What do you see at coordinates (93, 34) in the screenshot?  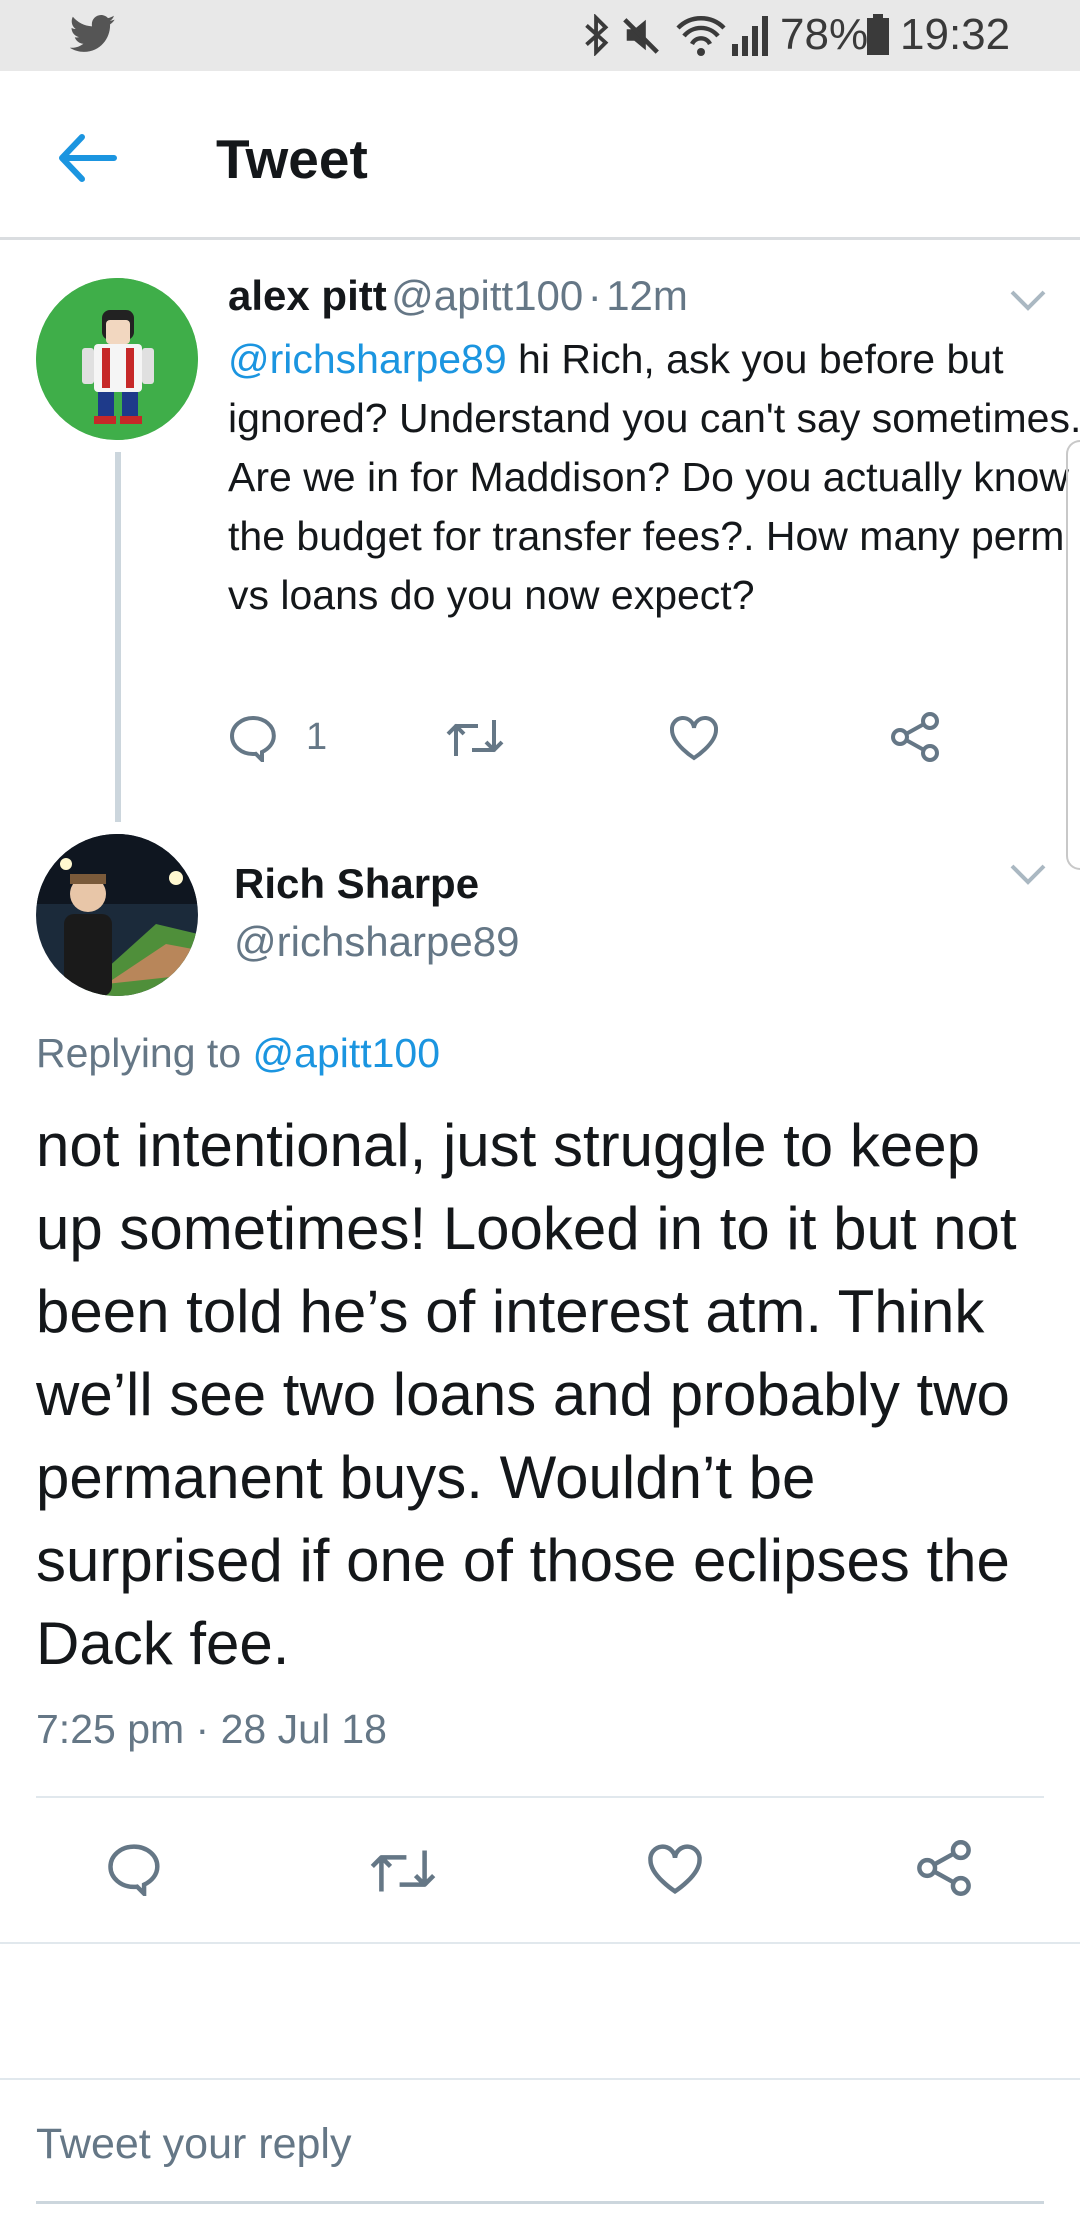 I see `twitter-bird-icon` at bounding box center [93, 34].